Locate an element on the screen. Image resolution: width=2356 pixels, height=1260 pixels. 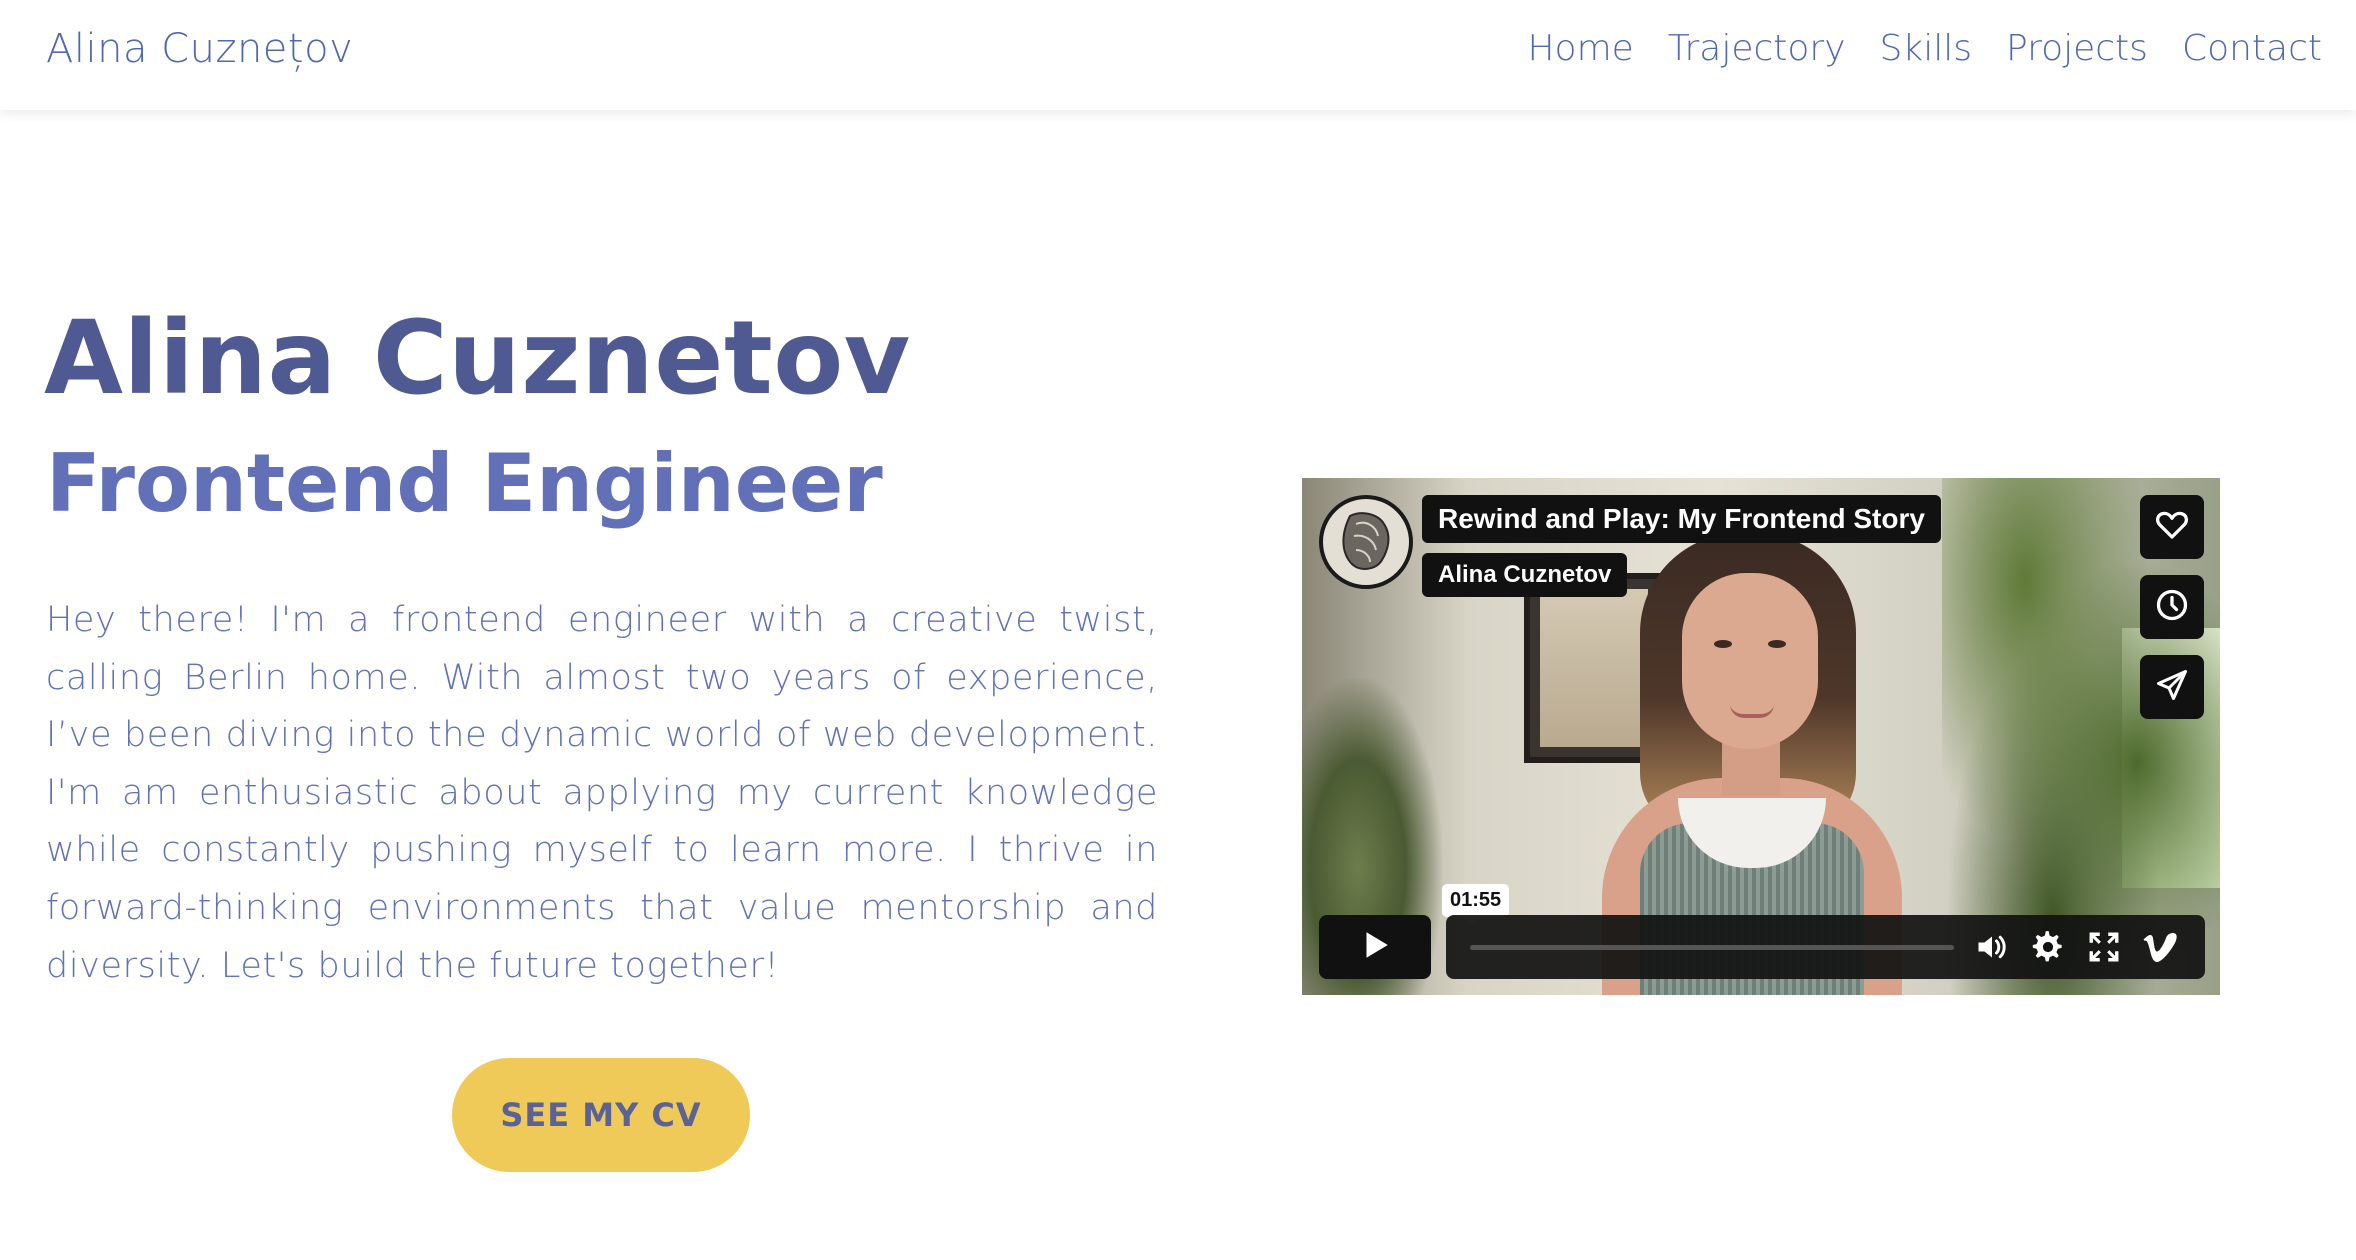
share-button is located at coordinates (2172, 687).